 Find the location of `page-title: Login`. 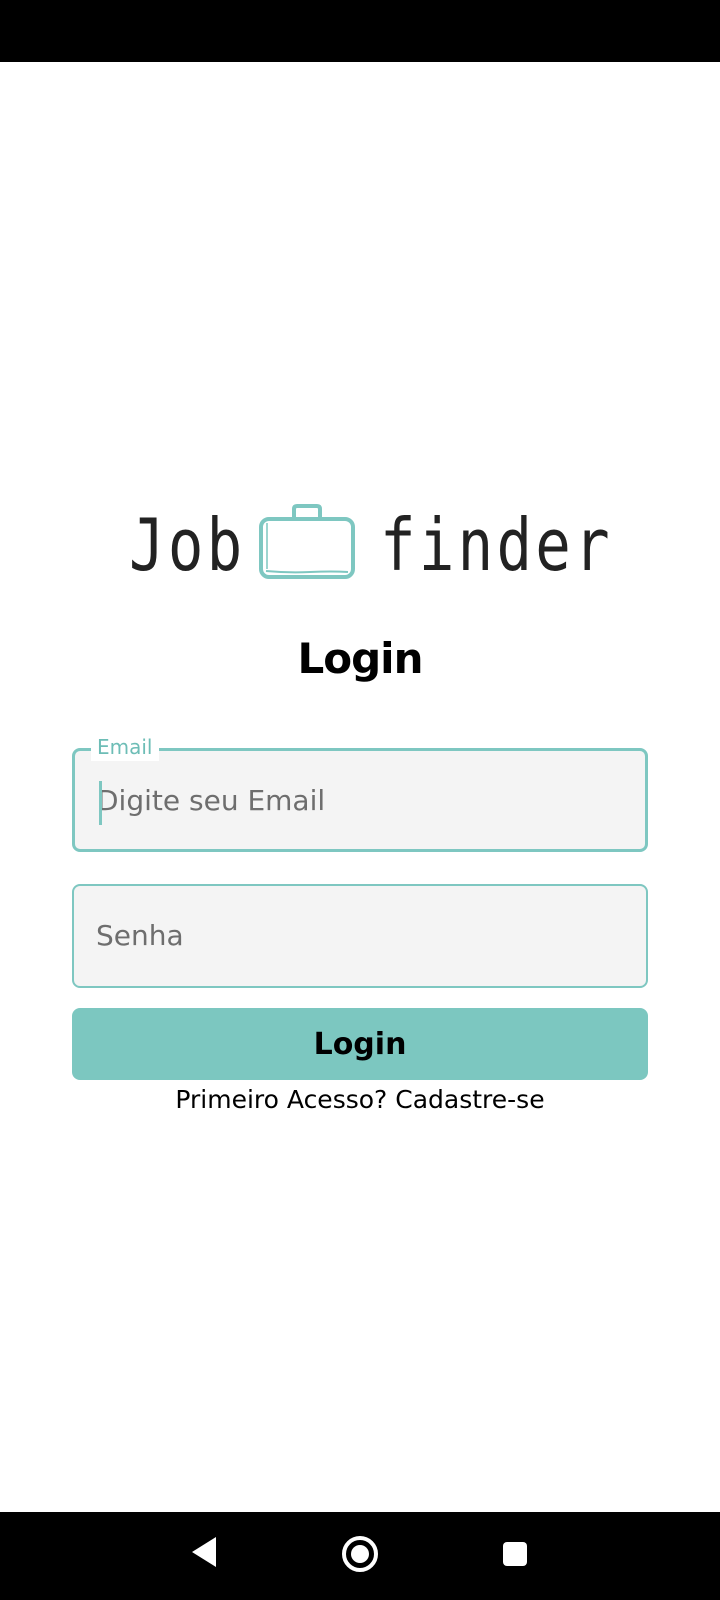

page-title: Login is located at coordinates (360, 658).